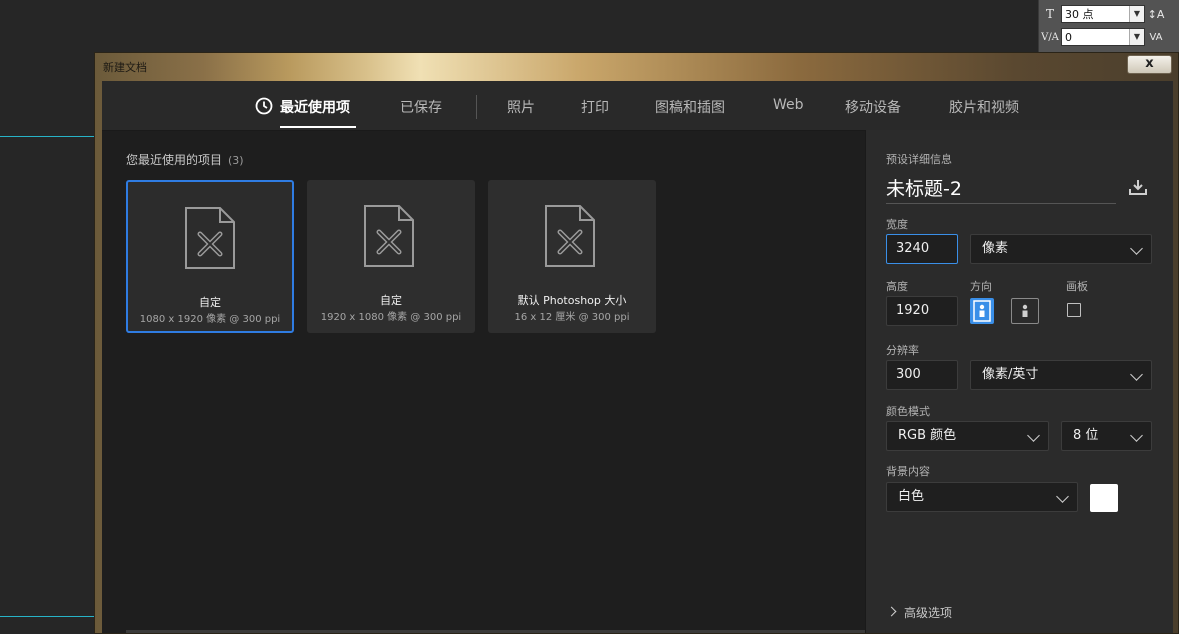  Describe the element at coordinates (1104, 498) in the screenshot. I see `background-color-swatch` at that location.